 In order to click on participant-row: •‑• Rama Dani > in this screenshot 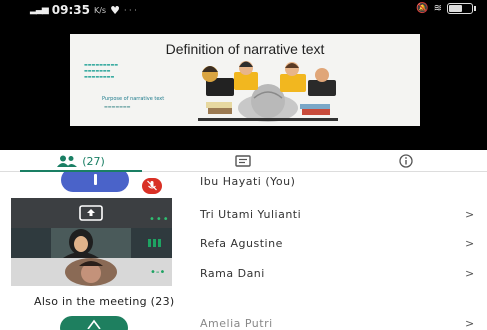, I will do `click(243, 273)`.